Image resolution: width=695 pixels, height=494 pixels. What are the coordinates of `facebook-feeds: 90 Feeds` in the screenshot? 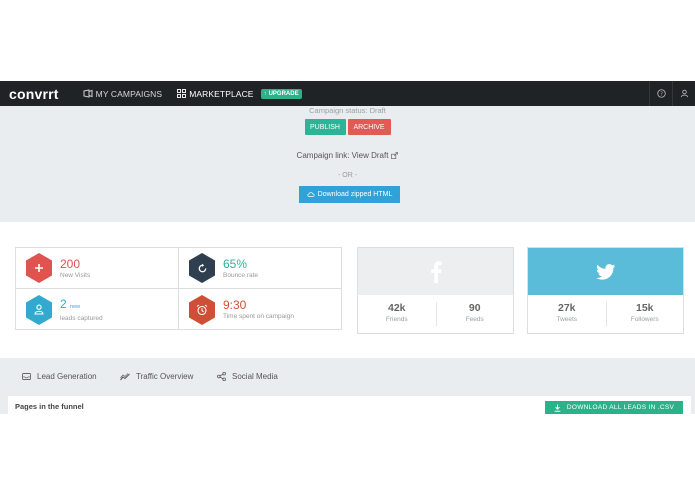 It's located at (474, 314).